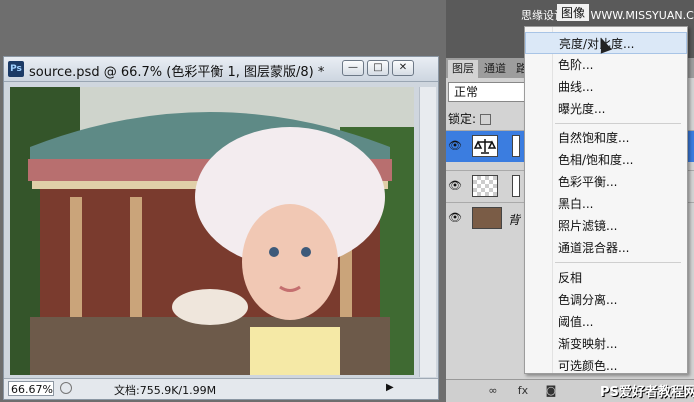 The height and width of the screenshot is (402, 694). What do you see at coordinates (378, 68) in the screenshot?
I see `maximize-button: □` at bounding box center [378, 68].